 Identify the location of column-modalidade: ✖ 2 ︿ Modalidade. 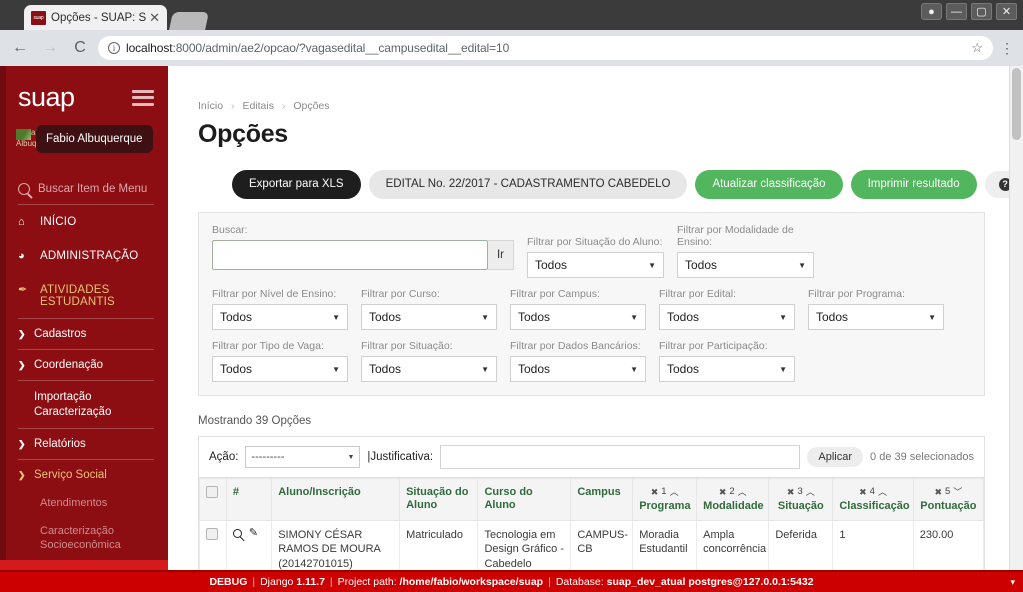
(733, 499).